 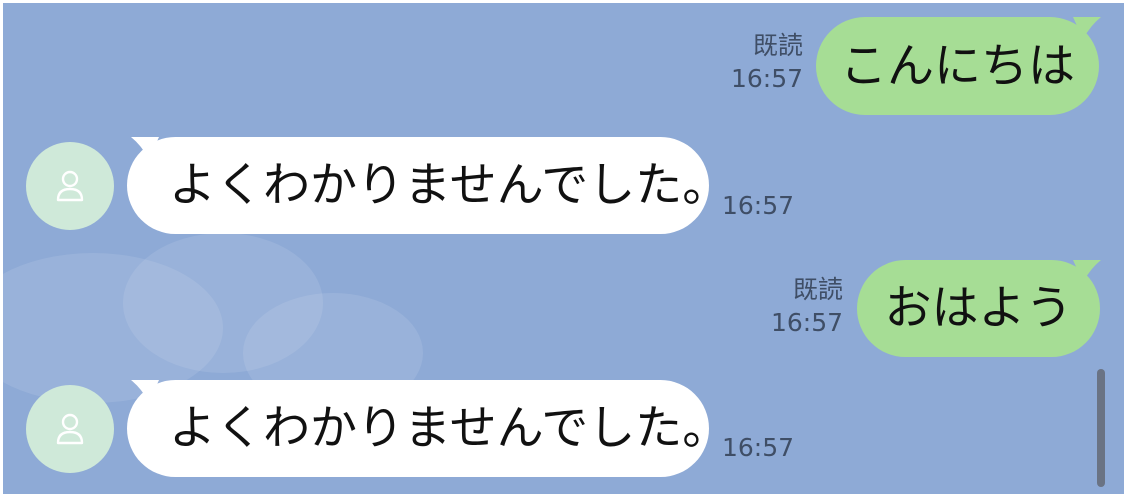 I want to click on message-bubble: こんにちは, so click(x=957, y=66).